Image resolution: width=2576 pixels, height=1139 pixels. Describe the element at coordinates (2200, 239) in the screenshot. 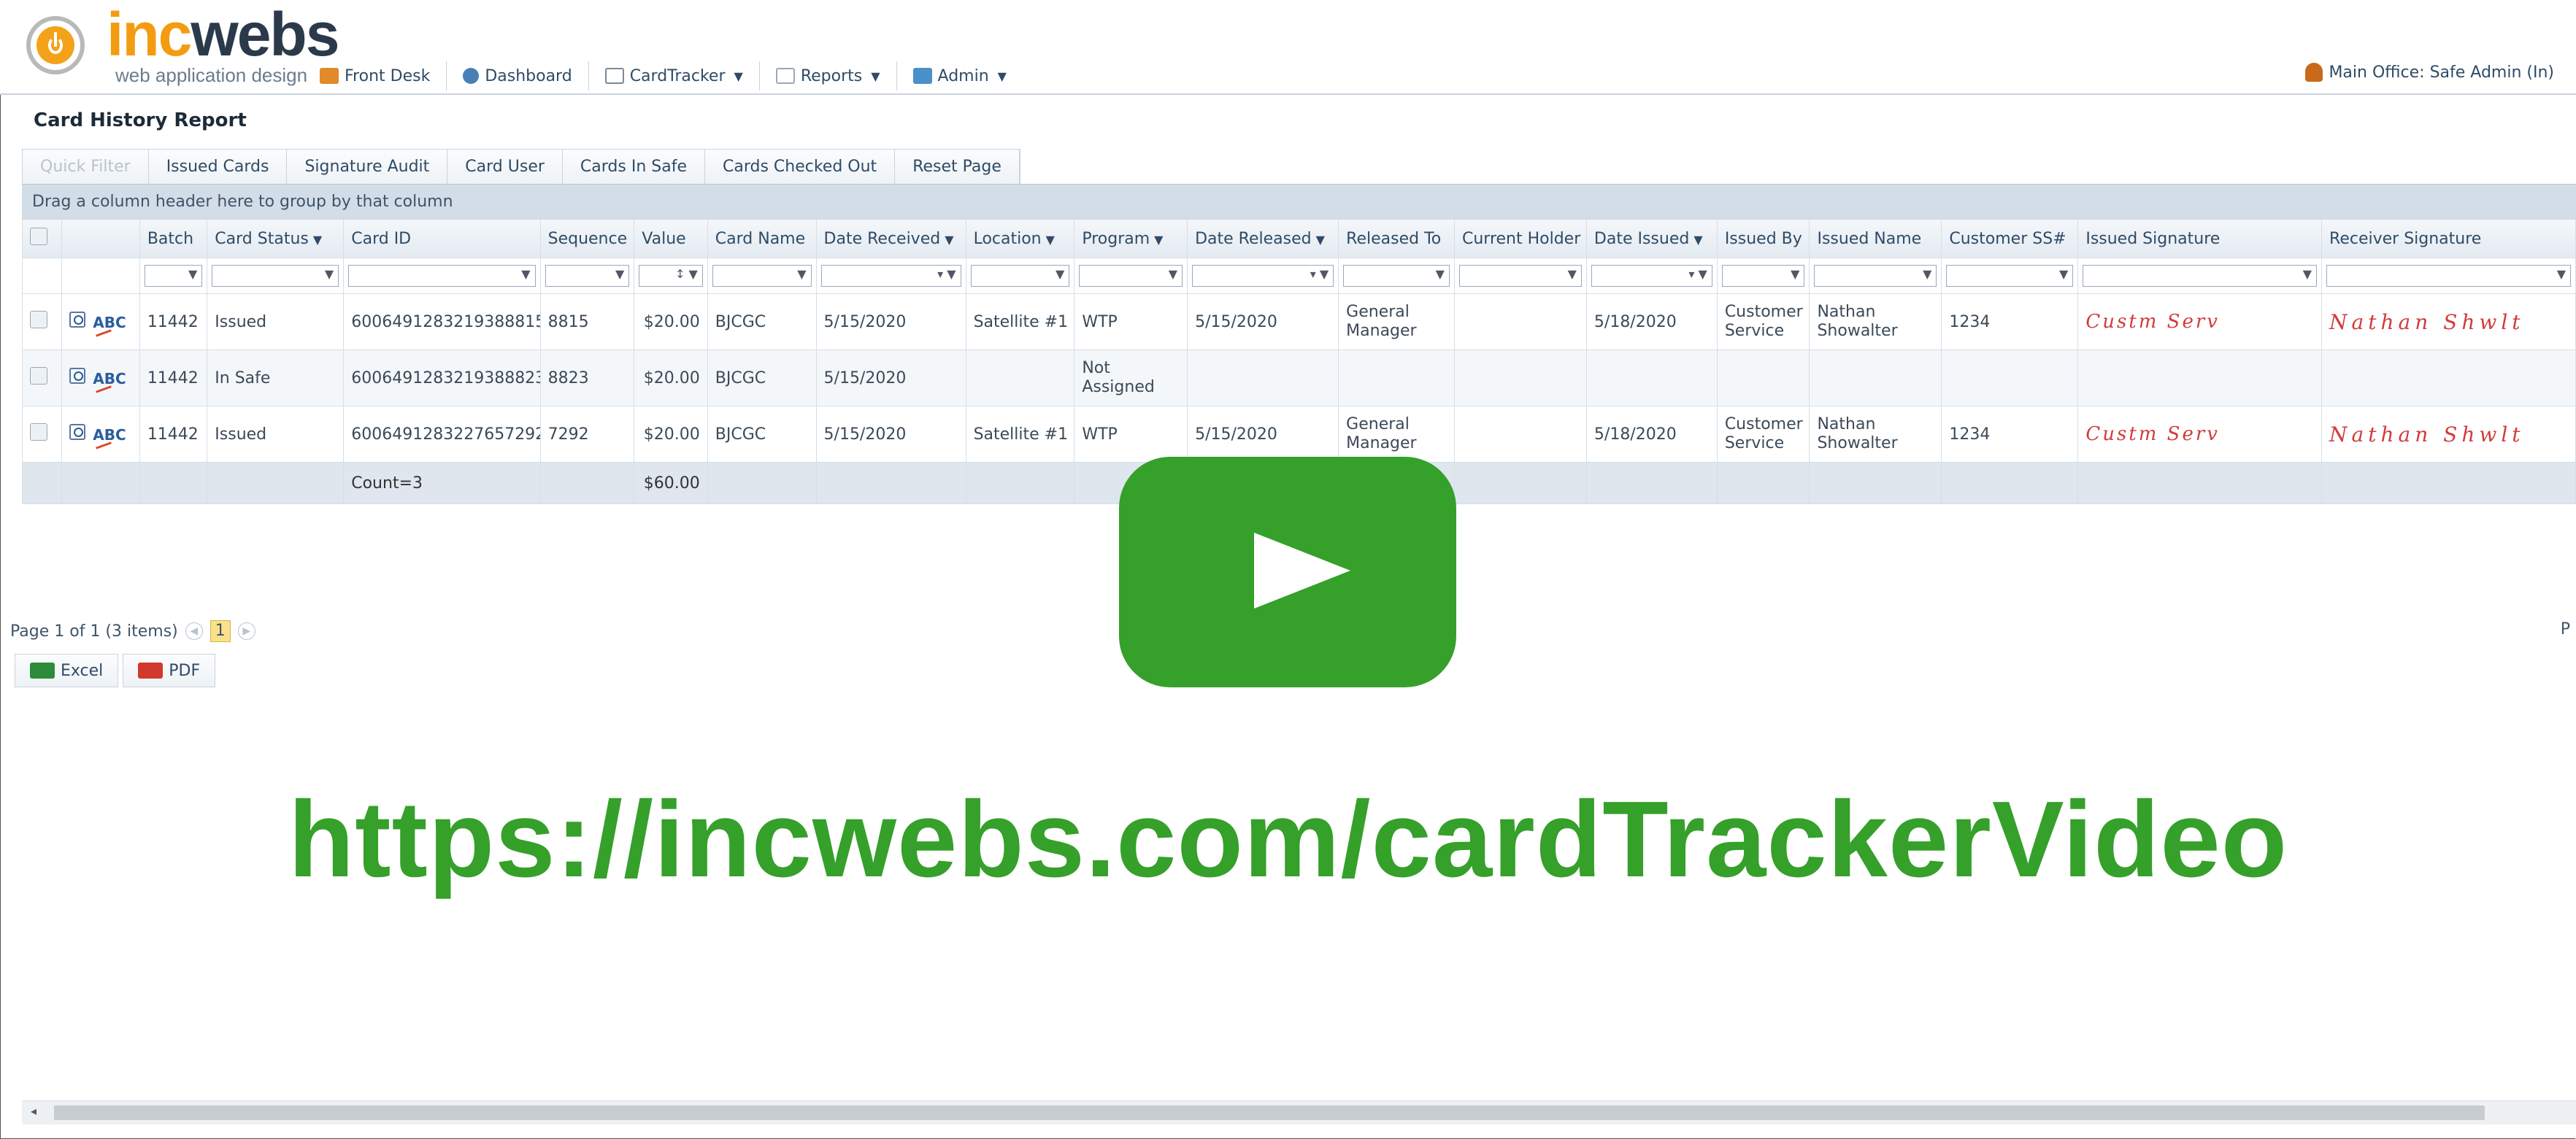

I see `col-header-issued-signature: Issued Signature` at that location.